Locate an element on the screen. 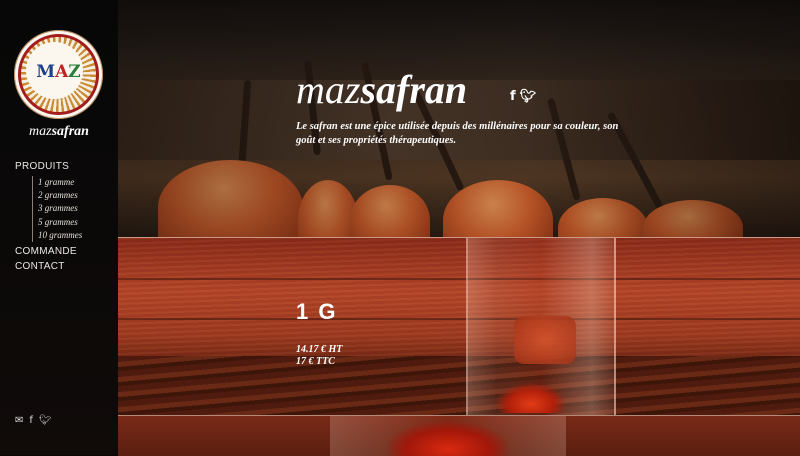 Image resolution: width=800 pixels, height=456 pixels. maz-logo: MAZ is located at coordinates (58, 74).